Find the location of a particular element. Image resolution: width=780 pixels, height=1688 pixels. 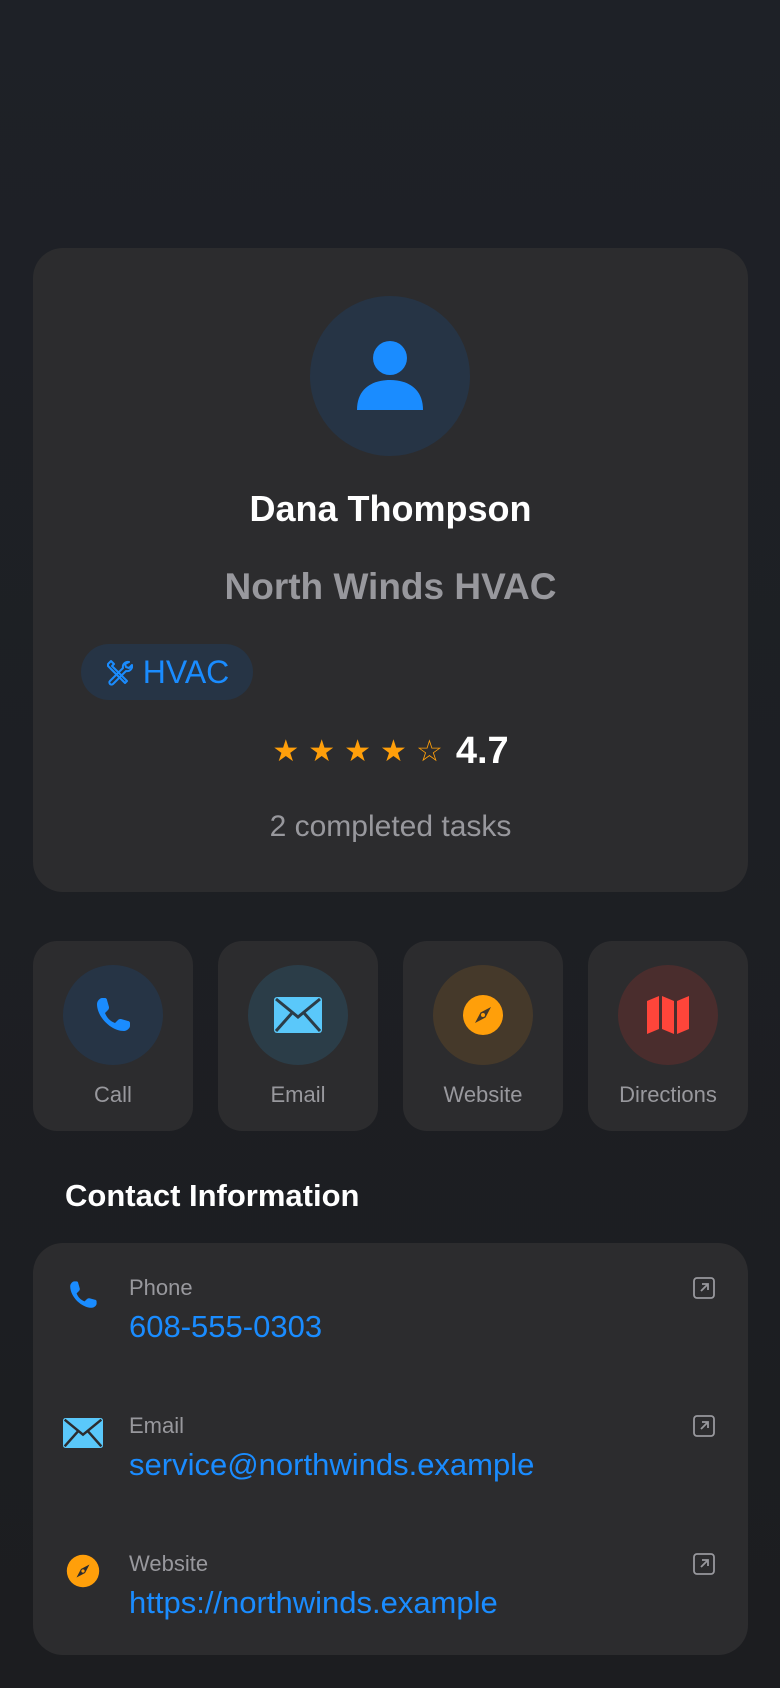

call-button-label: Call is located at coordinates (113, 1094).